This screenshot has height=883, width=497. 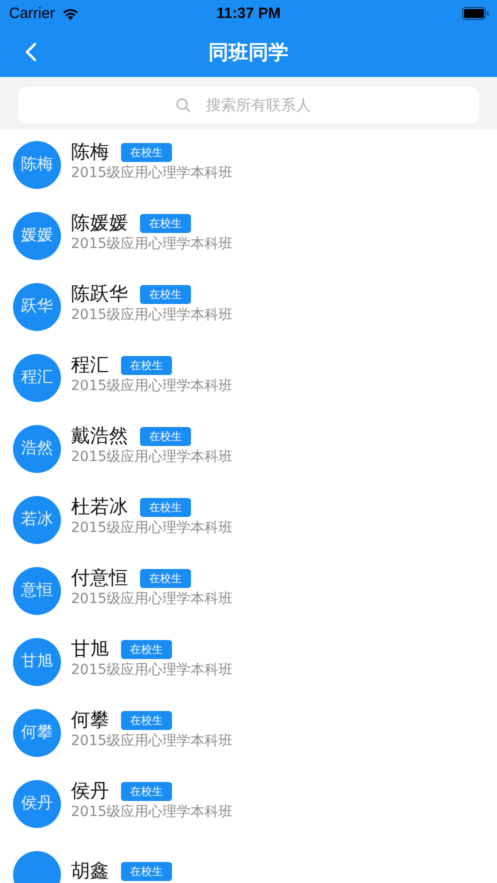 What do you see at coordinates (90, 720) in the screenshot?
I see `contact-name: 何攀` at bounding box center [90, 720].